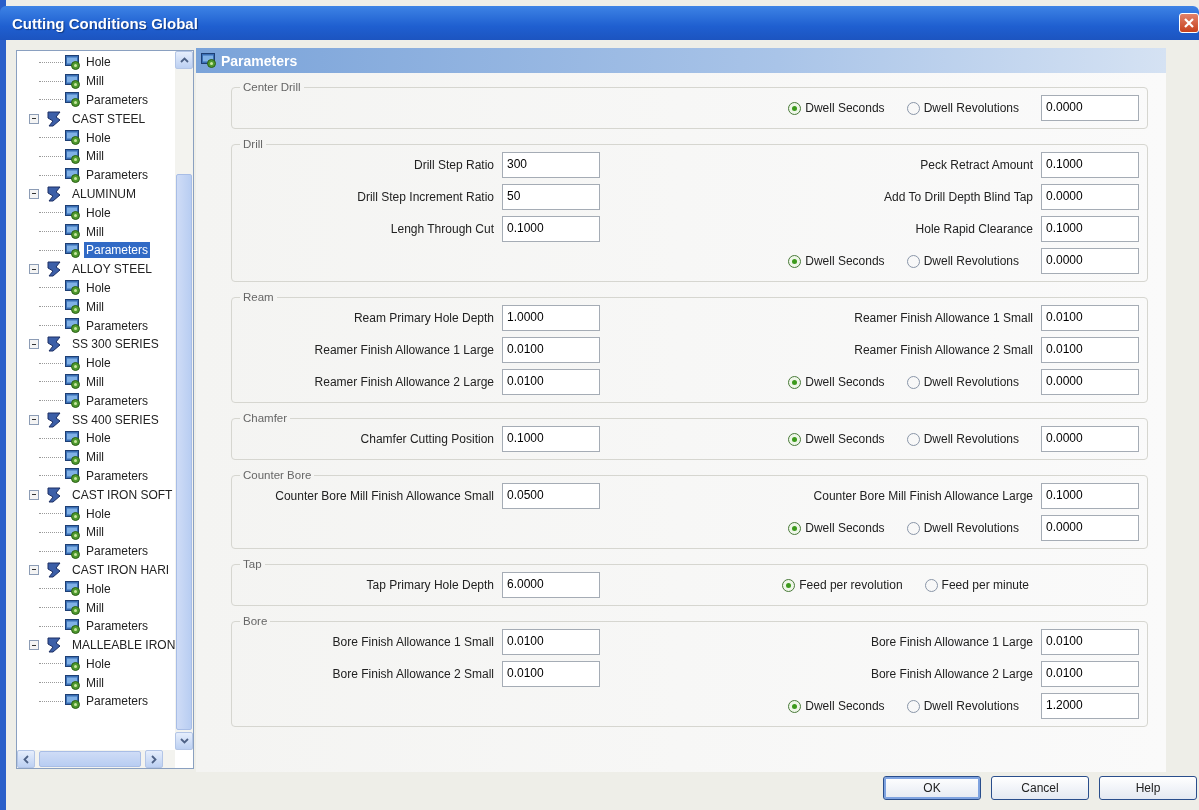 The image size is (1199, 810). I want to click on scroll-left-icon, so click(26, 759).